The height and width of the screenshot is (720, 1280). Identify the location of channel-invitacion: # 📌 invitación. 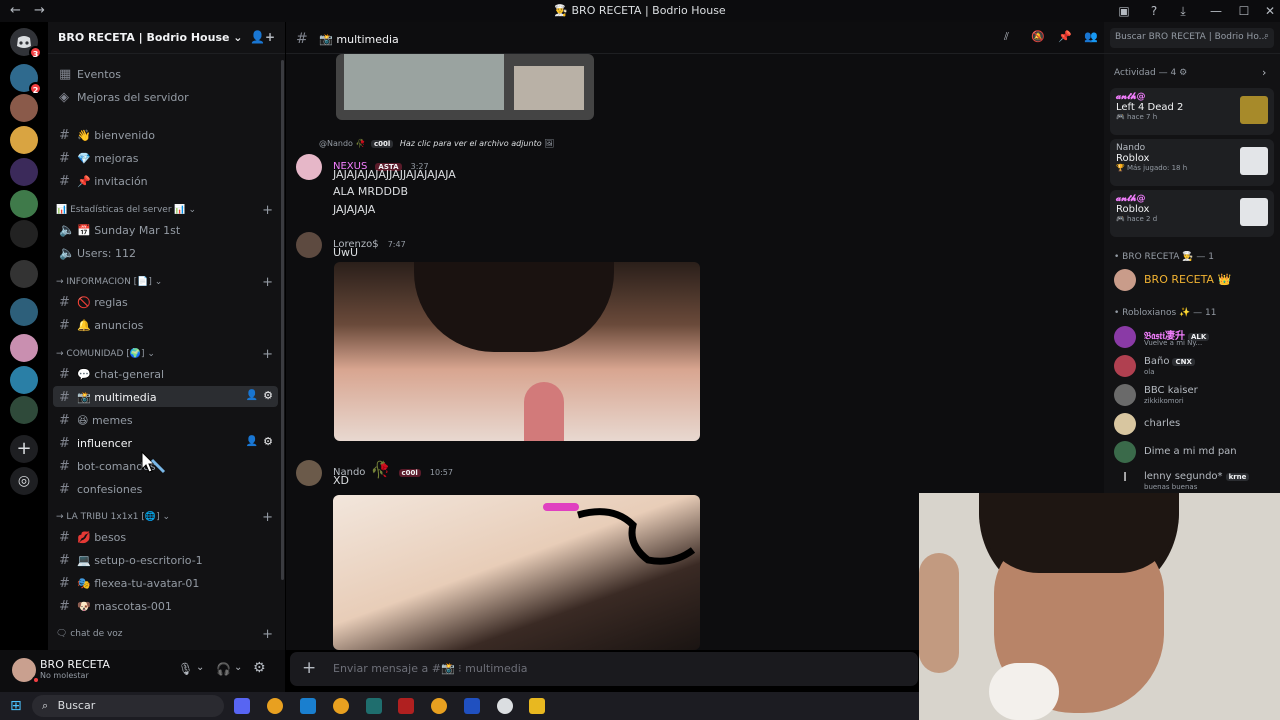
(165, 180).